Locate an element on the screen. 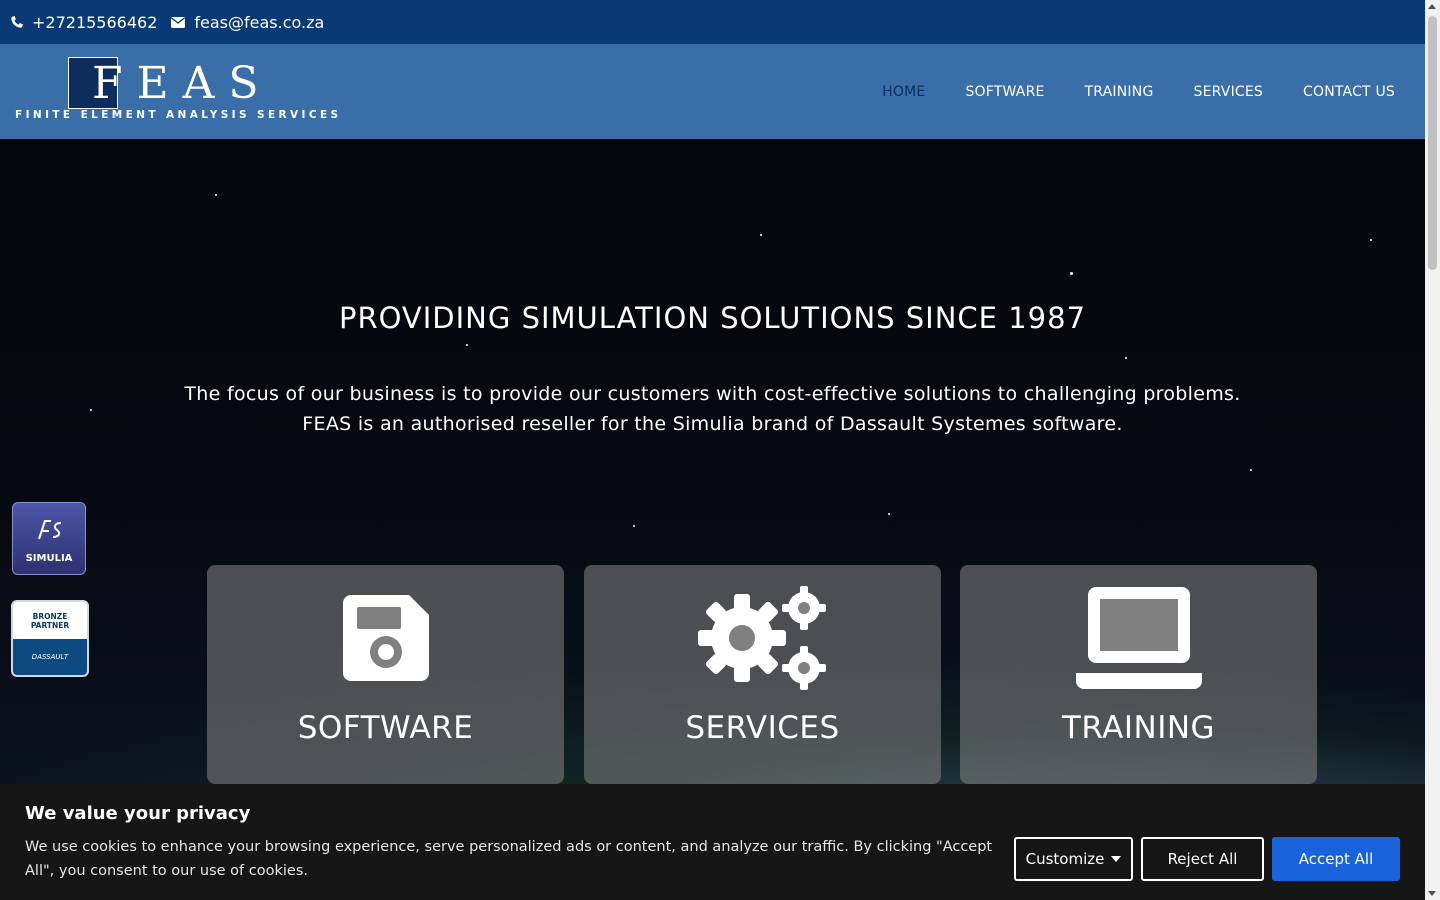  training-card: TRAINING is located at coordinates (1138, 674).